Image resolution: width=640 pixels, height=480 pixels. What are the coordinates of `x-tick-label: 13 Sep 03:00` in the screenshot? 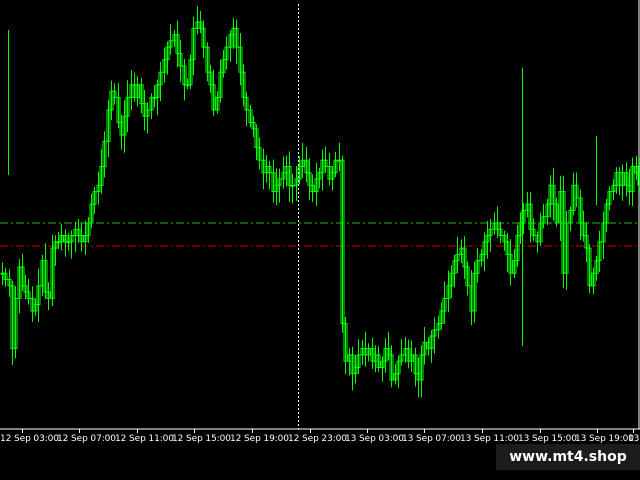 It's located at (374, 439).